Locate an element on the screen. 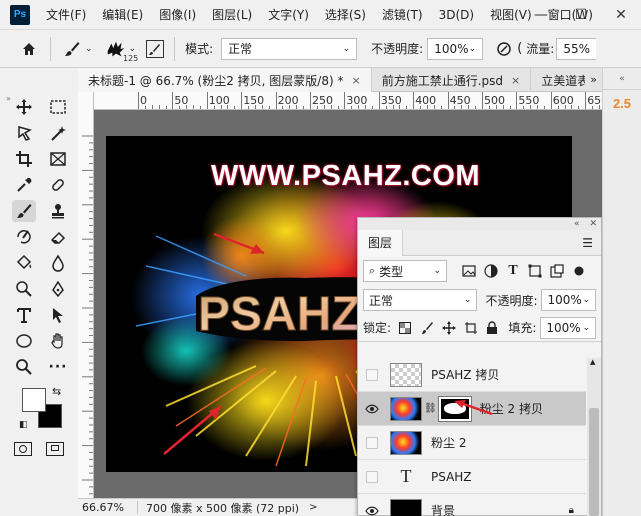 This screenshot has height=516, width=641. move-tool-icon is located at coordinates (24, 107).